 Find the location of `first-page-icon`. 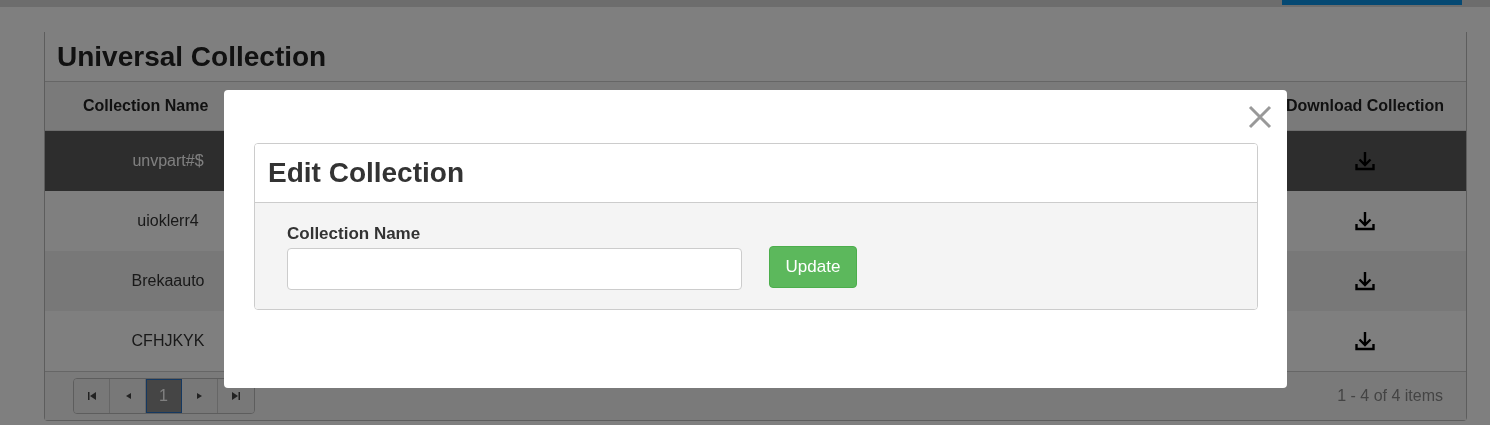

first-page-icon is located at coordinates (91, 396).